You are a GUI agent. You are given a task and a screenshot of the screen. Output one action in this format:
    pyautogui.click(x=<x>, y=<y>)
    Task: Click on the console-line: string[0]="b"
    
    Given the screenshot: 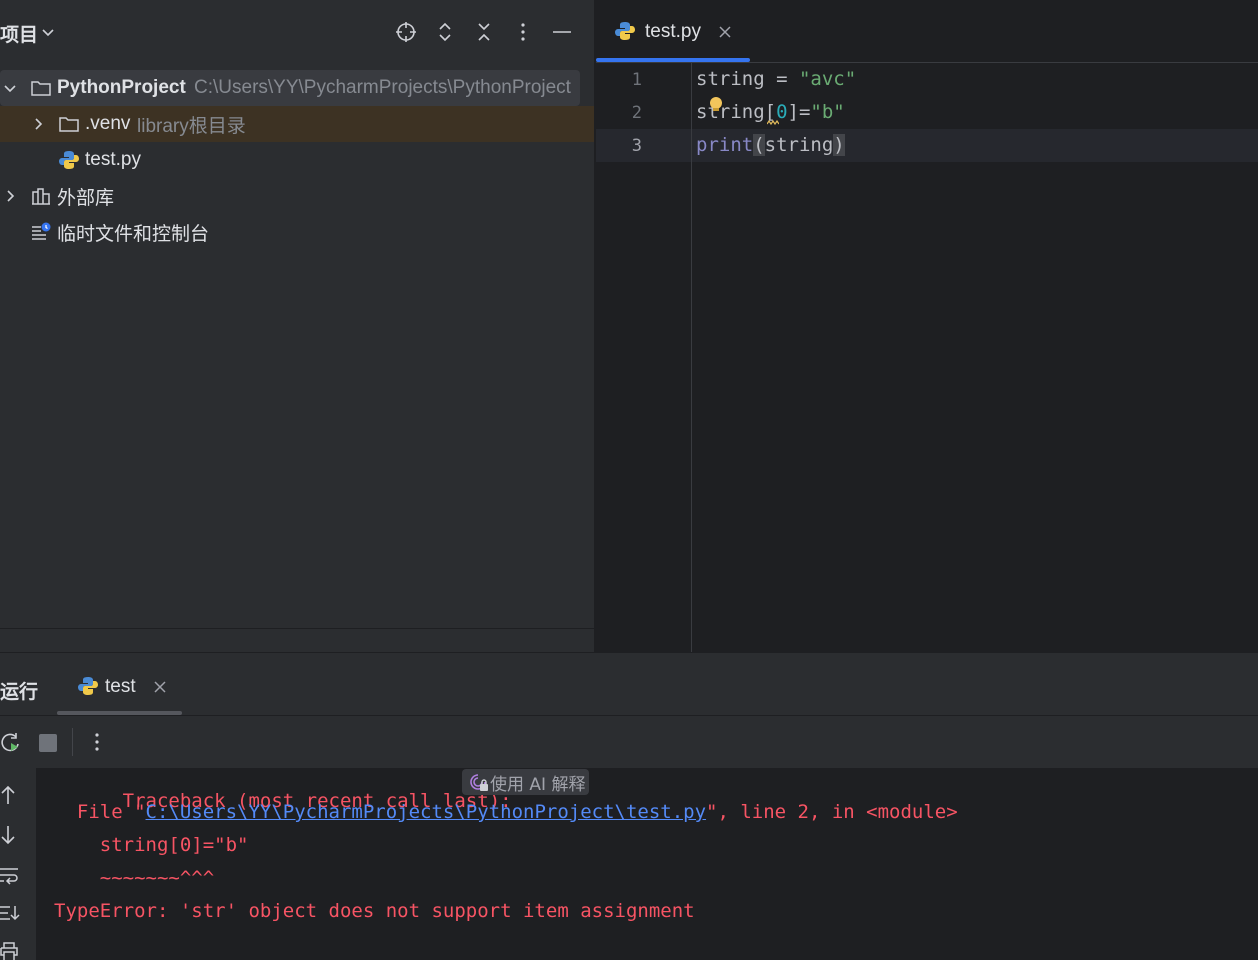 What is the action you would take?
    pyautogui.click(x=151, y=845)
    